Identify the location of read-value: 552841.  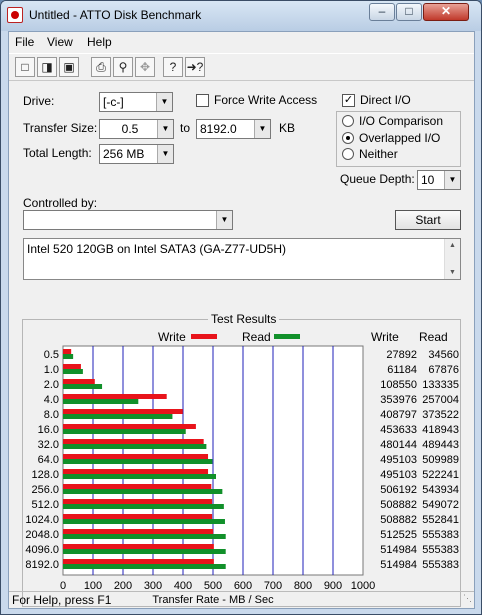
(440, 520).